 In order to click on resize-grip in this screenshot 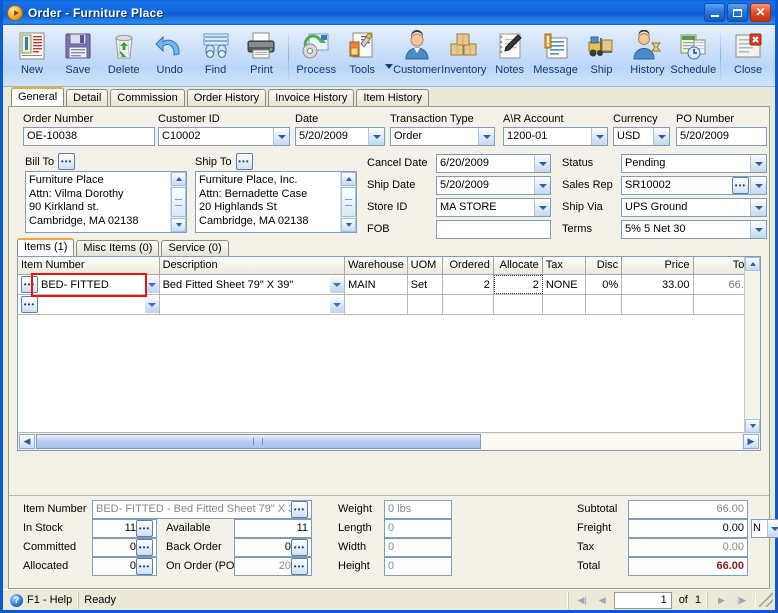, I will do `click(766, 600)`.